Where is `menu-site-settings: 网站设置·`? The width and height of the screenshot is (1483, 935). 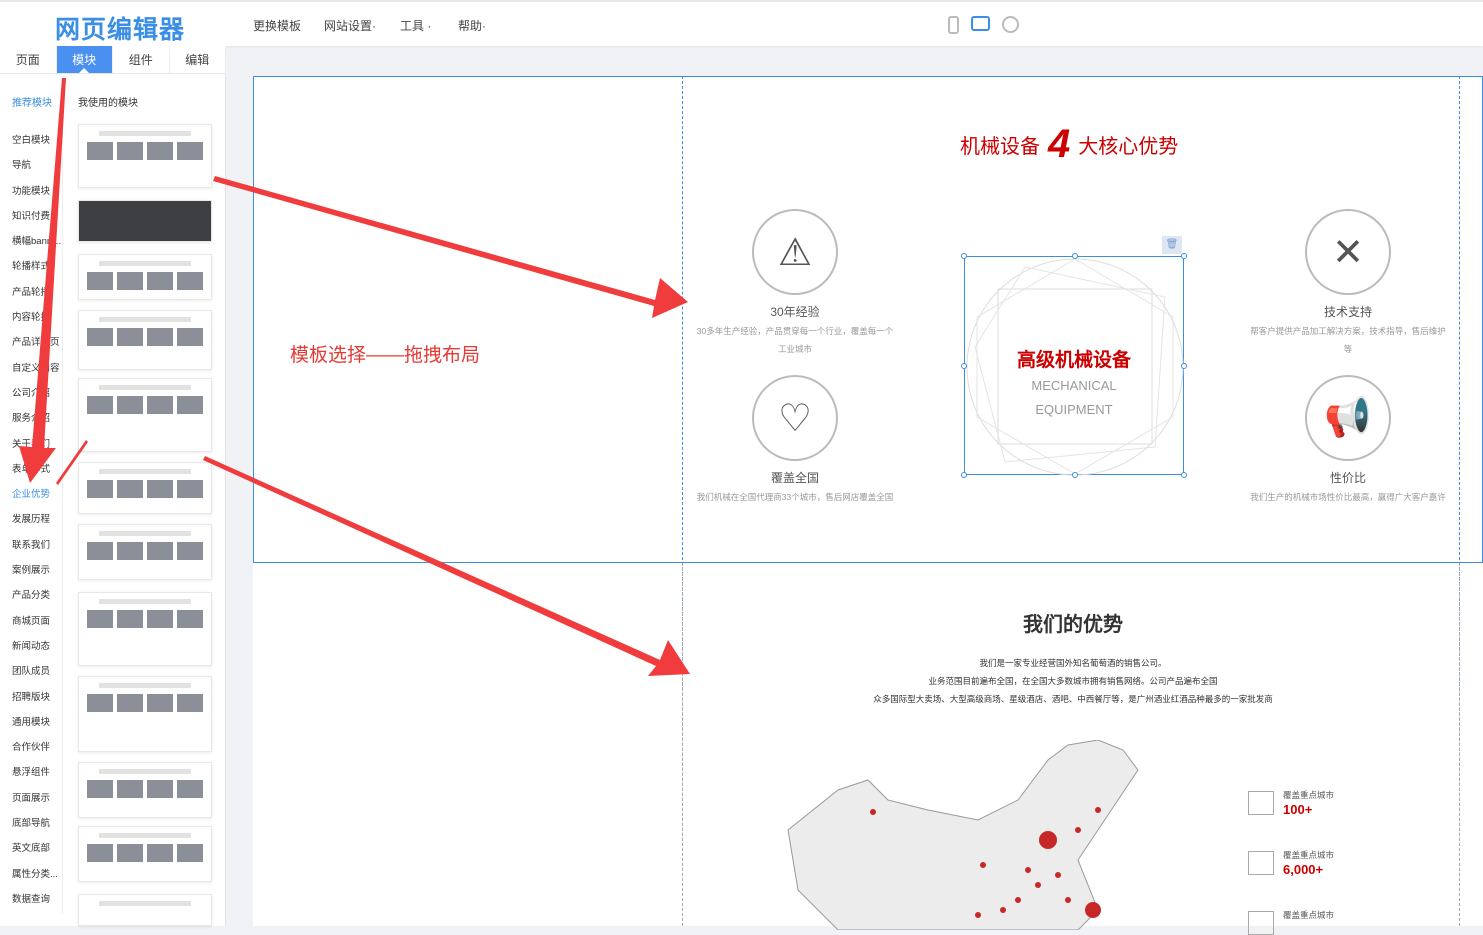
menu-site-settings: 网站设置· is located at coordinates (350, 25).